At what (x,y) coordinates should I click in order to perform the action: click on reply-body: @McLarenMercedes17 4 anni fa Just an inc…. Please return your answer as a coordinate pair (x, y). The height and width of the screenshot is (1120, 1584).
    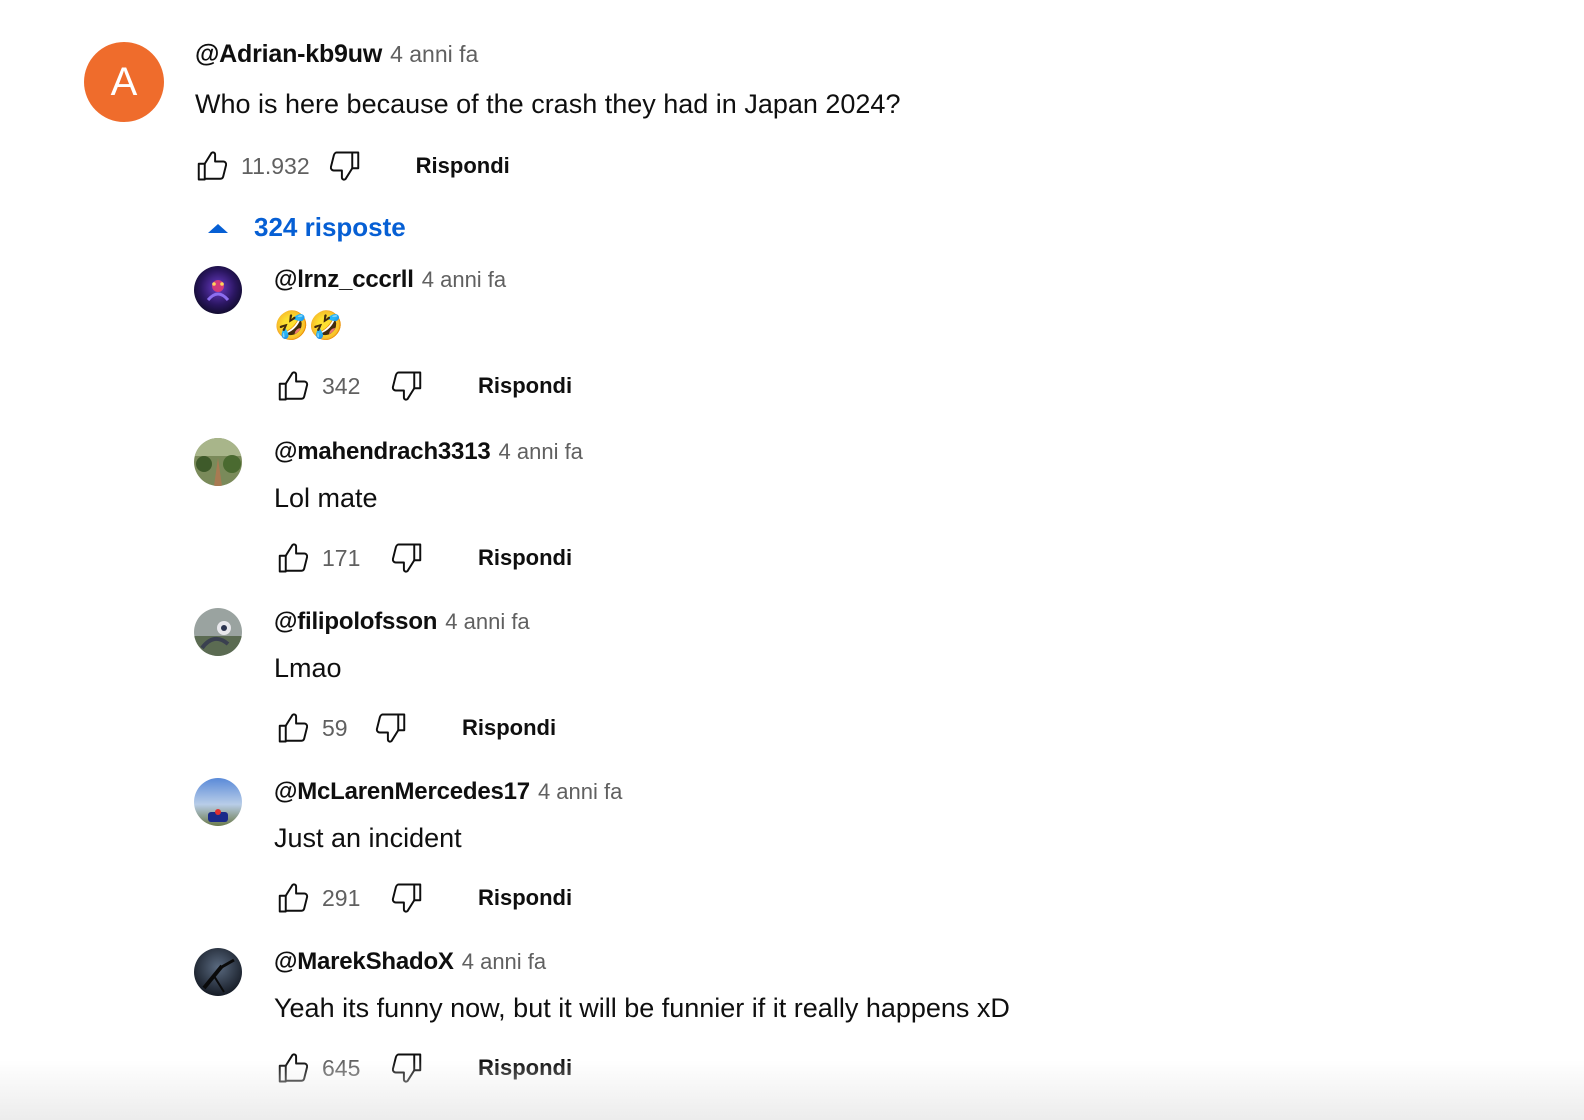
    Looking at the image, I should click on (874, 848).